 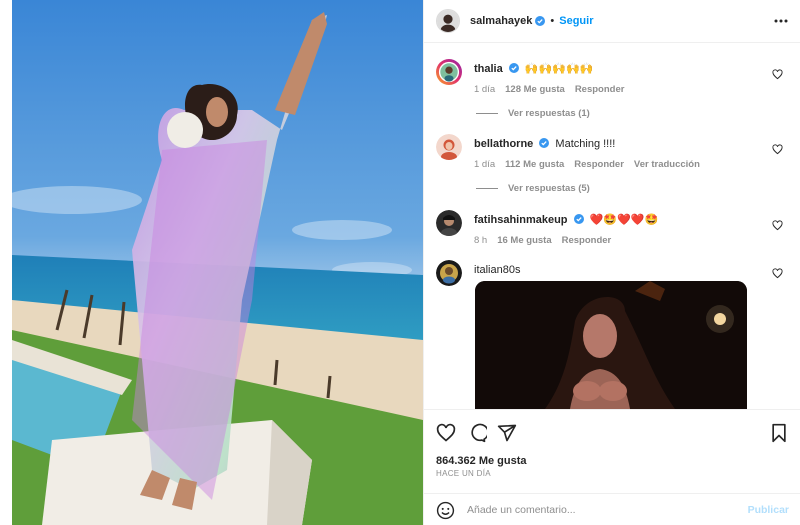 I want to click on comment-username: fatihsahinmakeup, so click(x=521, y=220).